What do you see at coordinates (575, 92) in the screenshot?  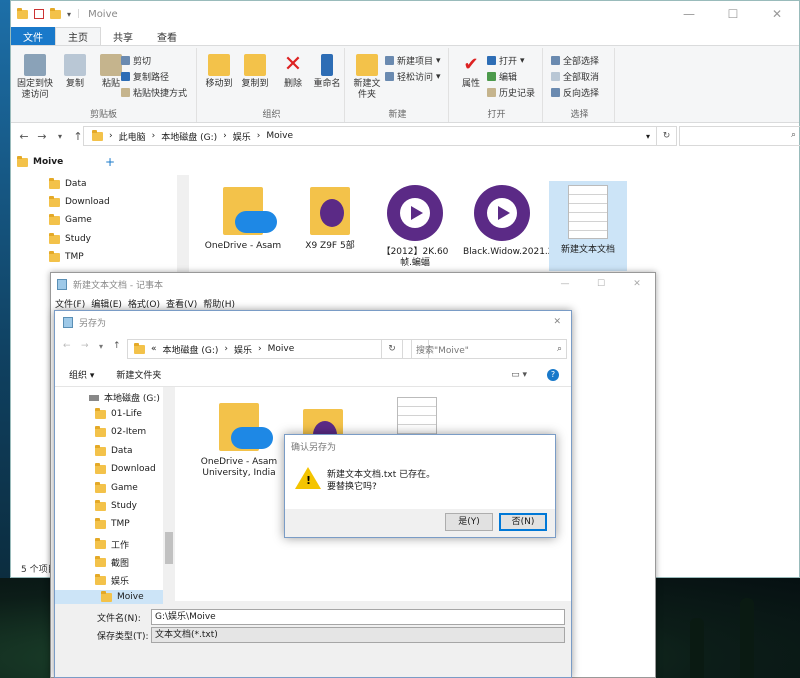 I see `invert-selection-button: 反向选择` at bounding box center [575, 92].